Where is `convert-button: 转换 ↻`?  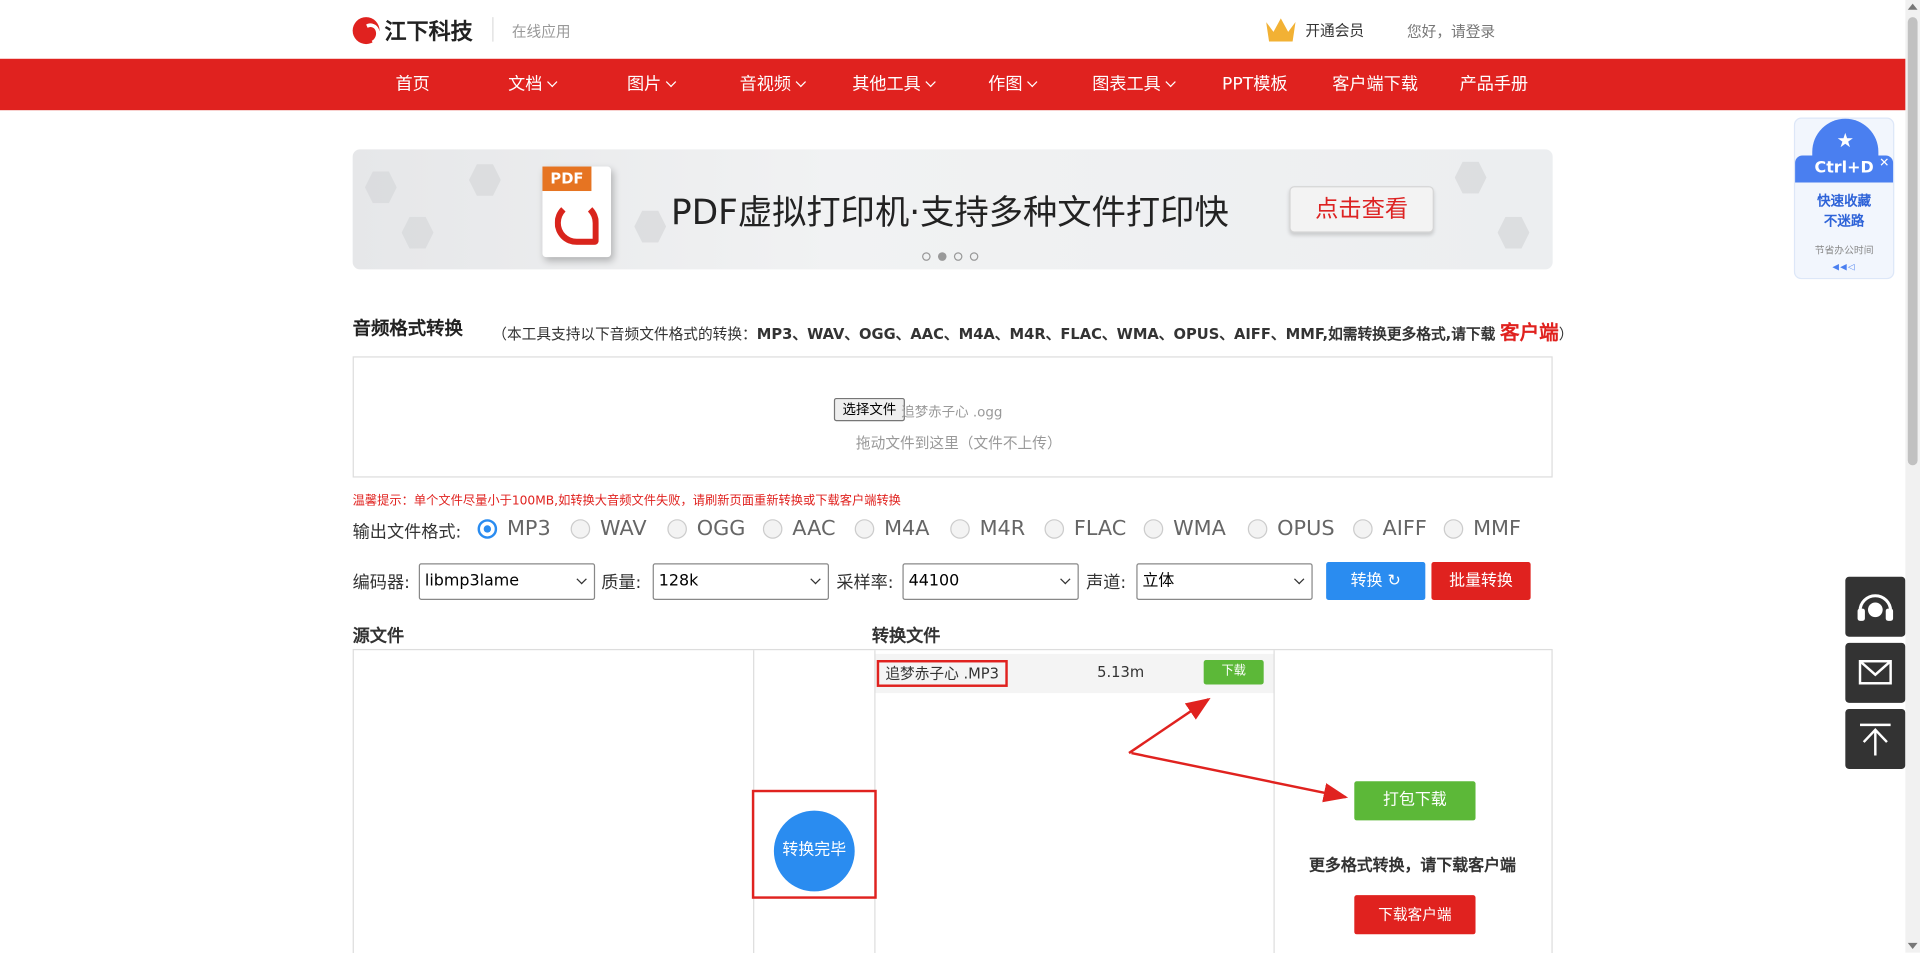 convert-button: 转换 ↻ is located at coordinates (1376, 581).